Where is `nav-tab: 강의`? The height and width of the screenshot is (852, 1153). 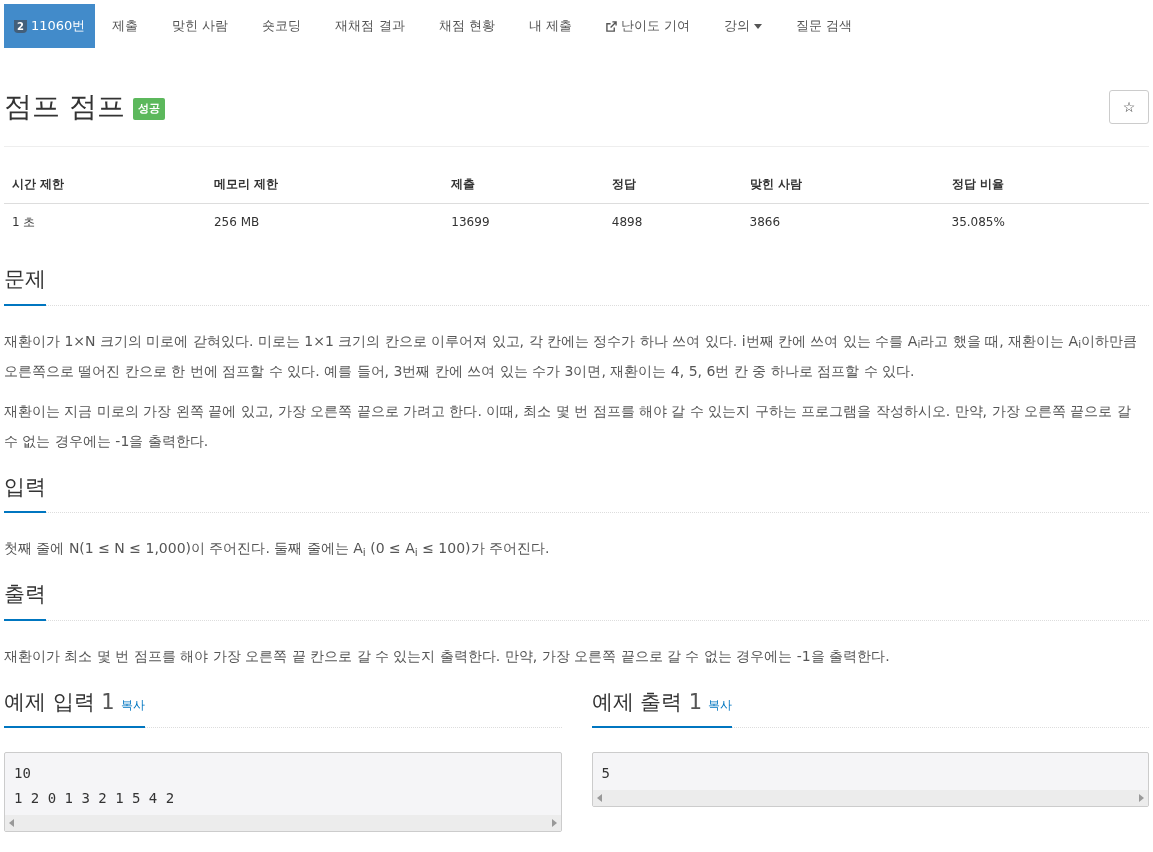 nav-tab: 강의 is located at coordinates (743, 26).